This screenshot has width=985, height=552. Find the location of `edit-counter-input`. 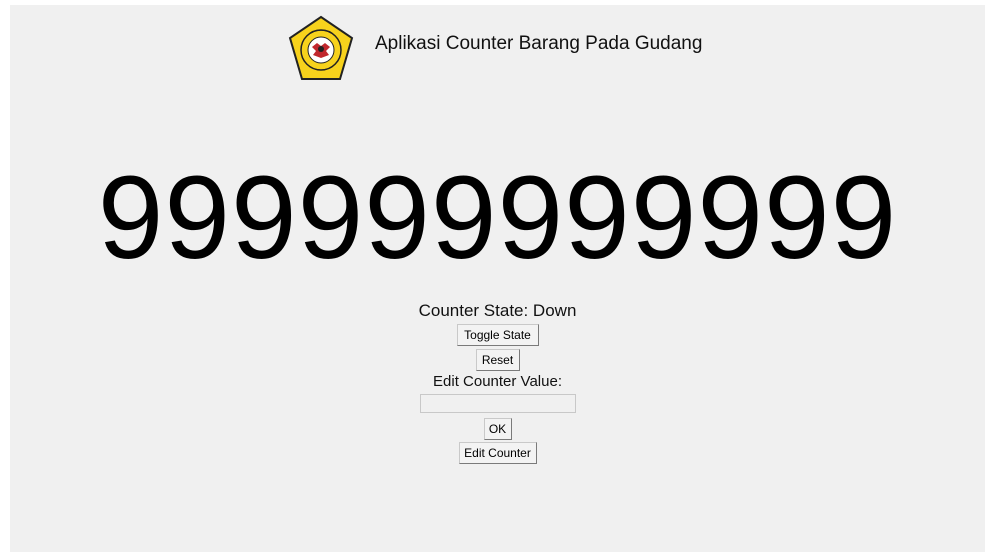

edit-counter-input is located at coordinates (497, 403).